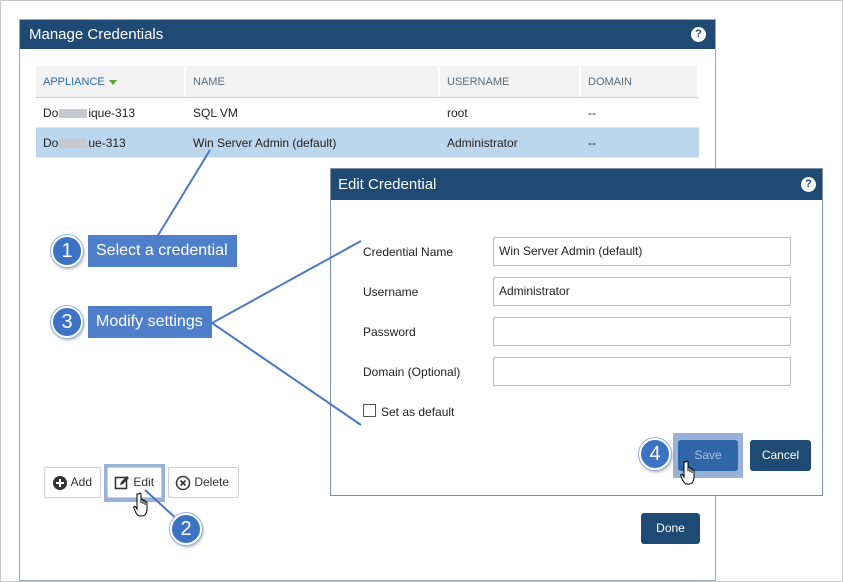  I want to click on step-1-badge: 1, so click(67, 251).